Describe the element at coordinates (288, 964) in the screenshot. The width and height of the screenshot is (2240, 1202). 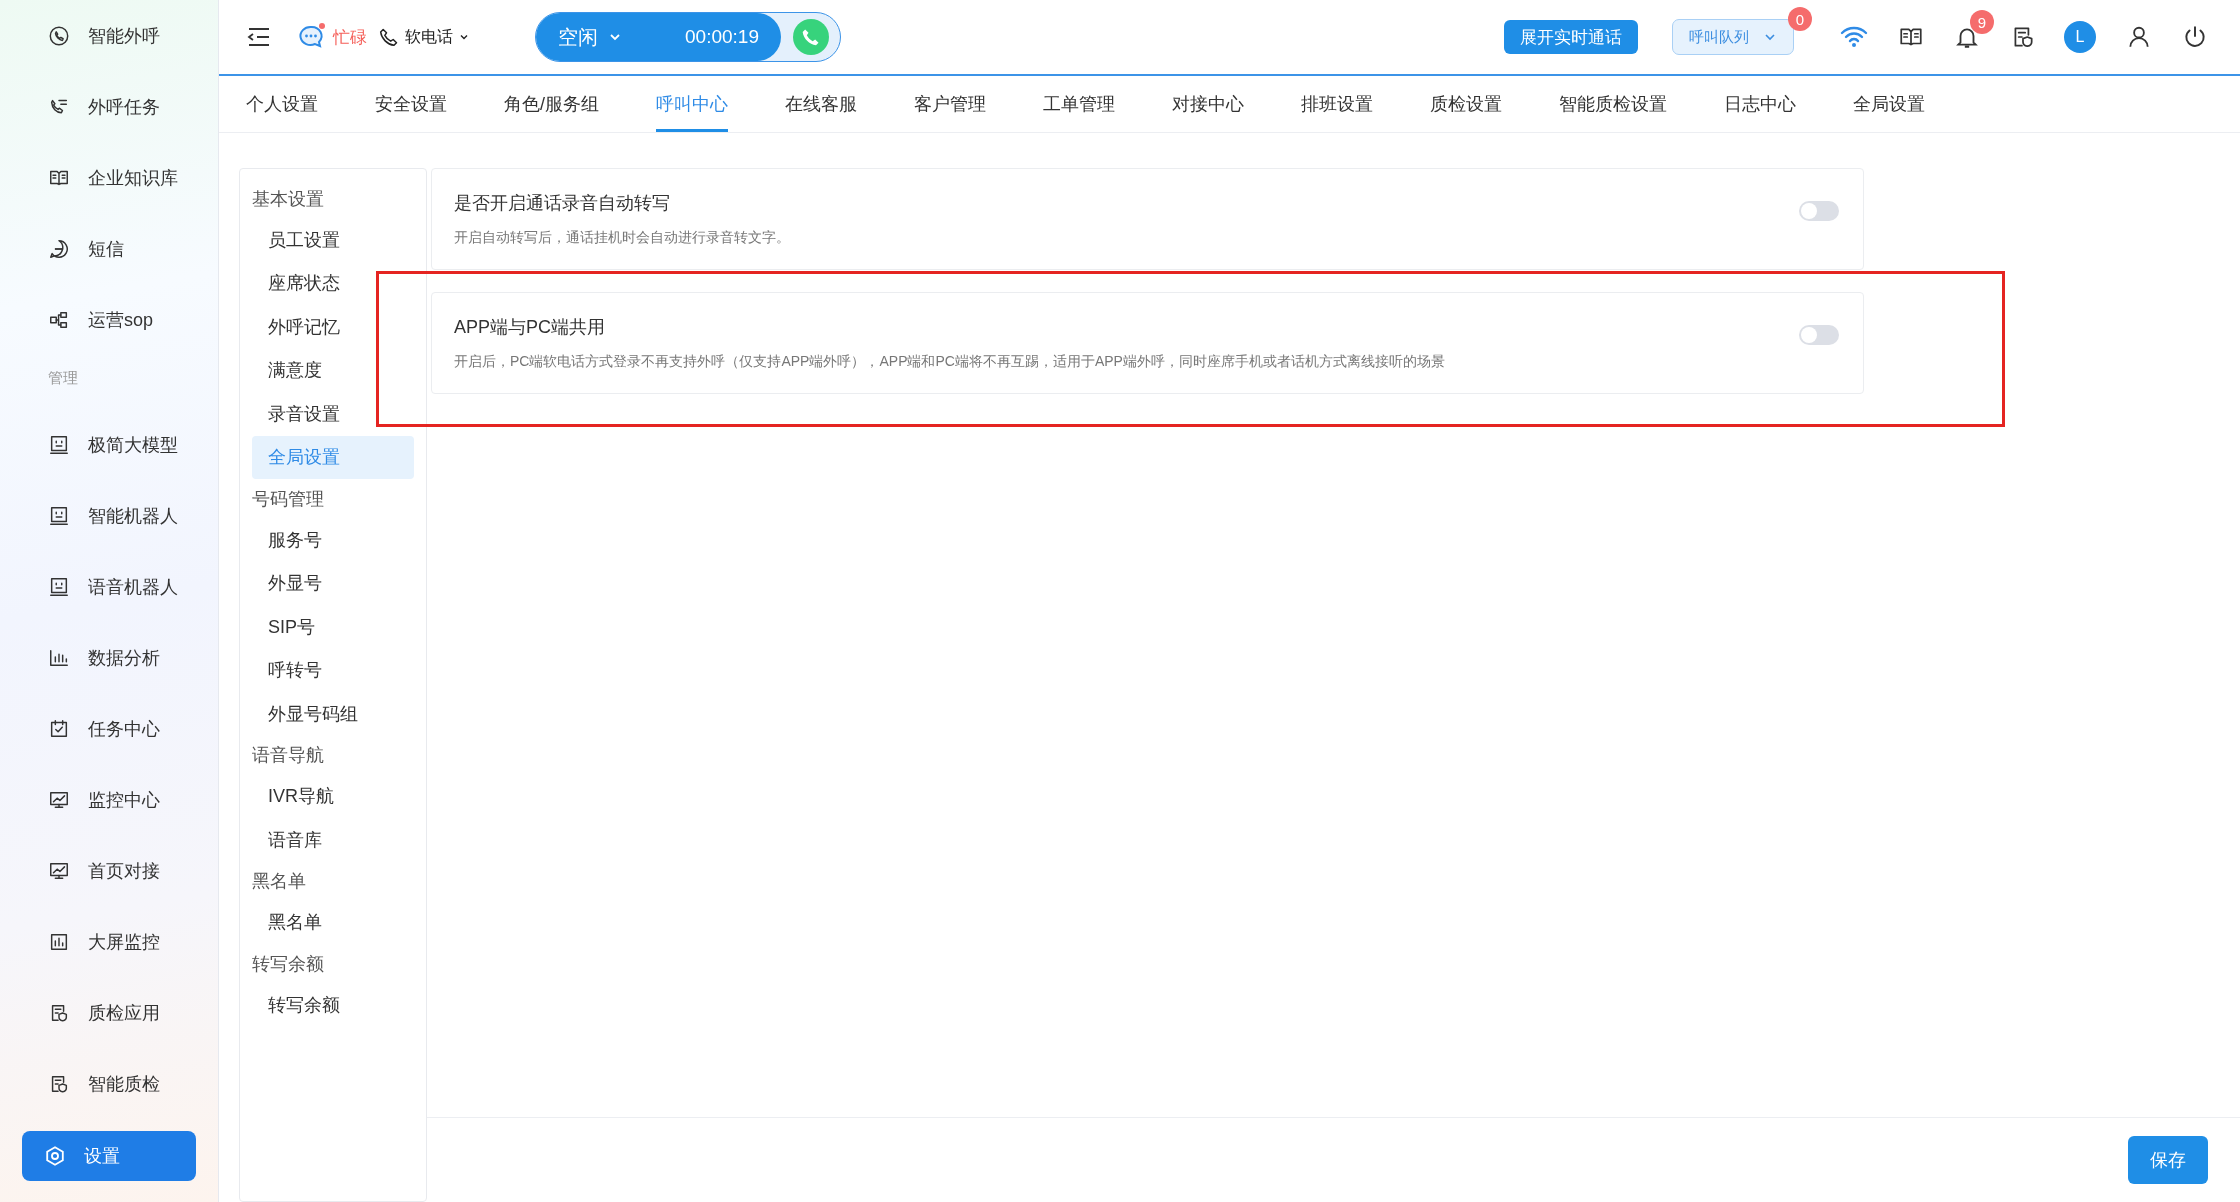
I see `submenu-group-heading: 转写余额` at that location.